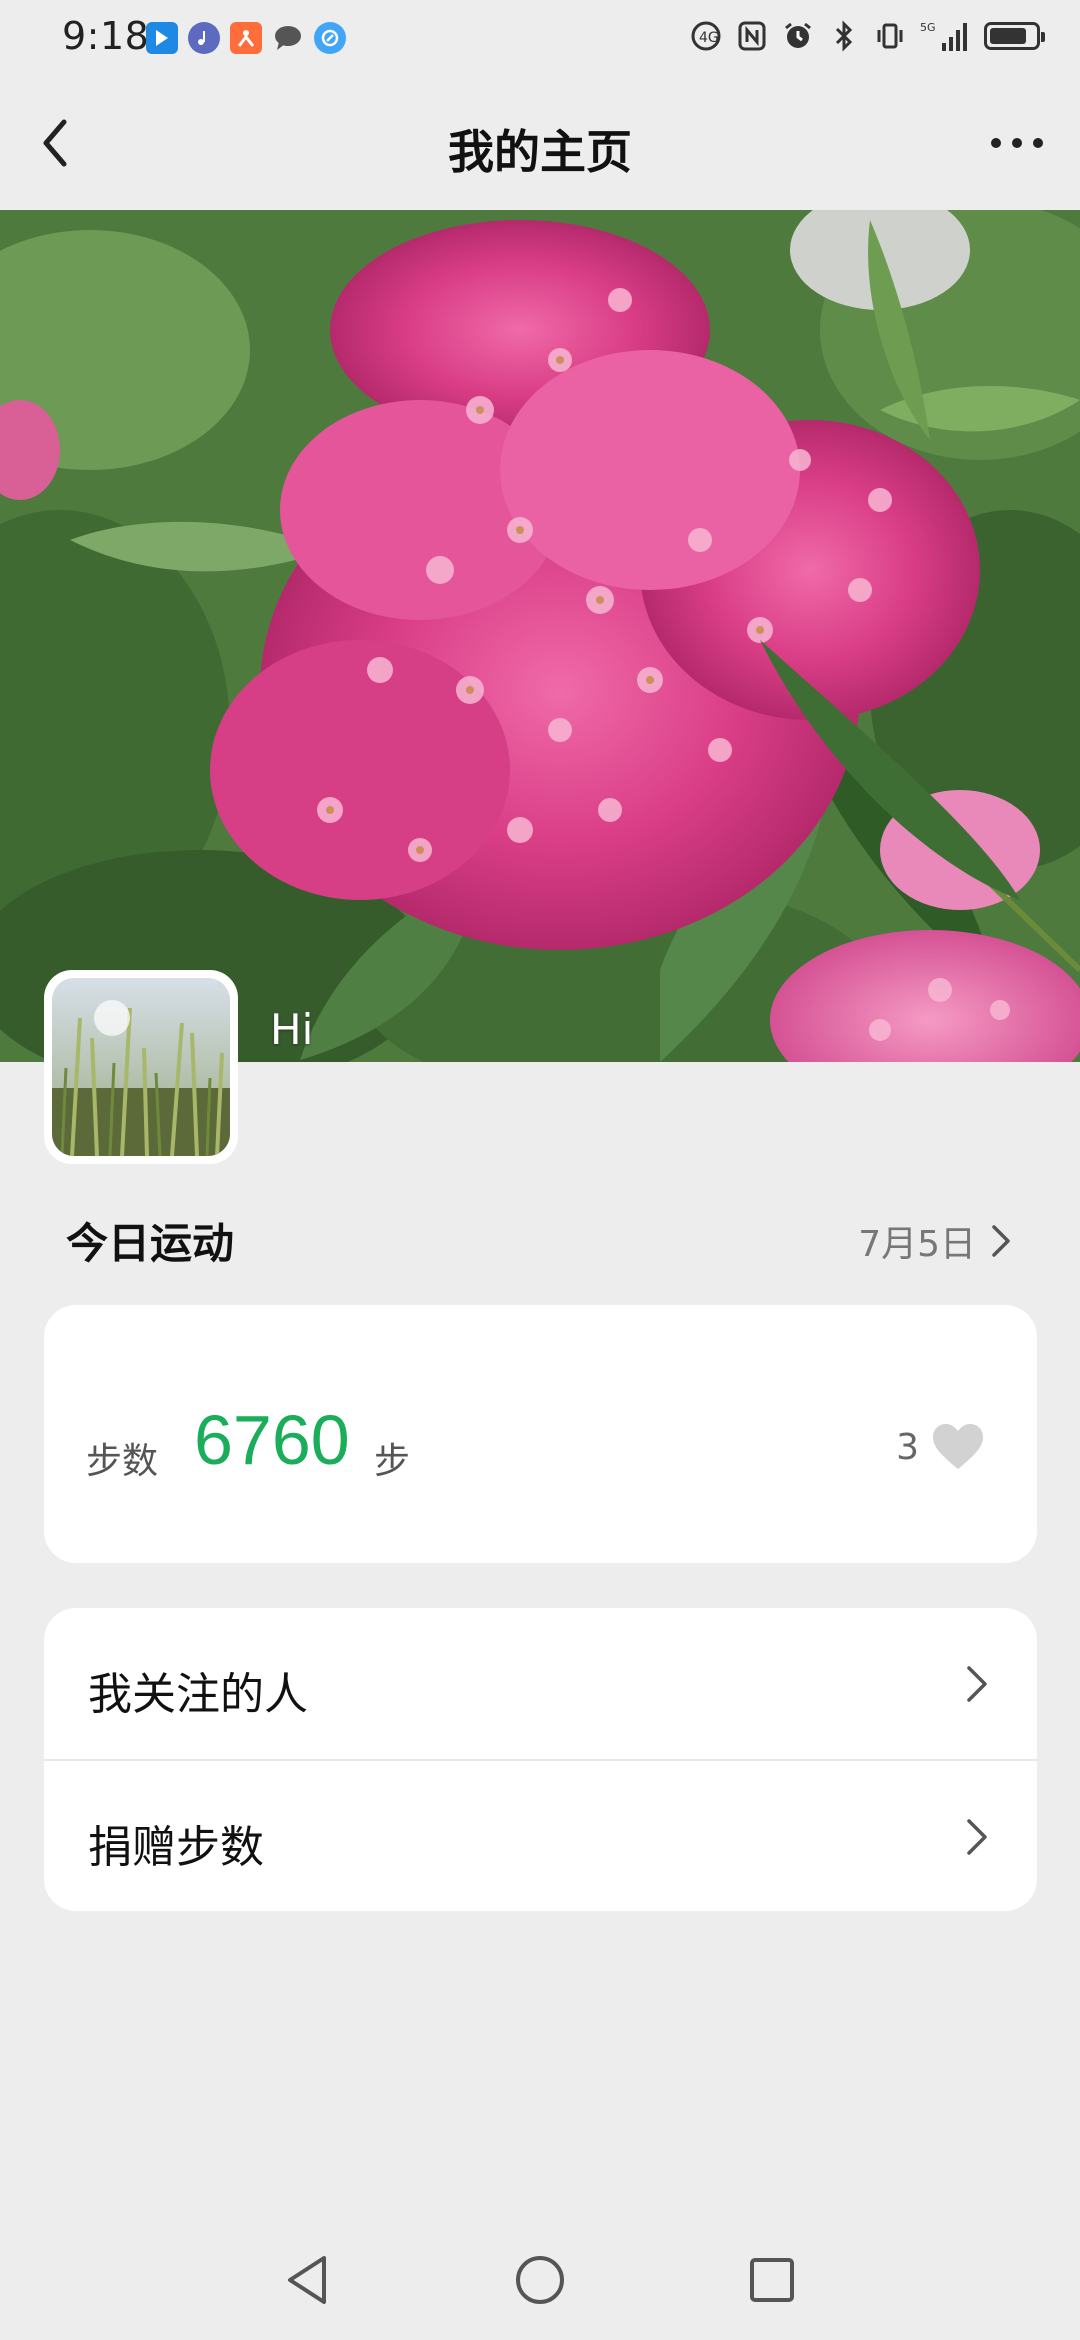 The image size is (1080, 2340). Describe the element at coordinates (907, 1447) in the screenshot. I see `likes-count: 3` at that location.